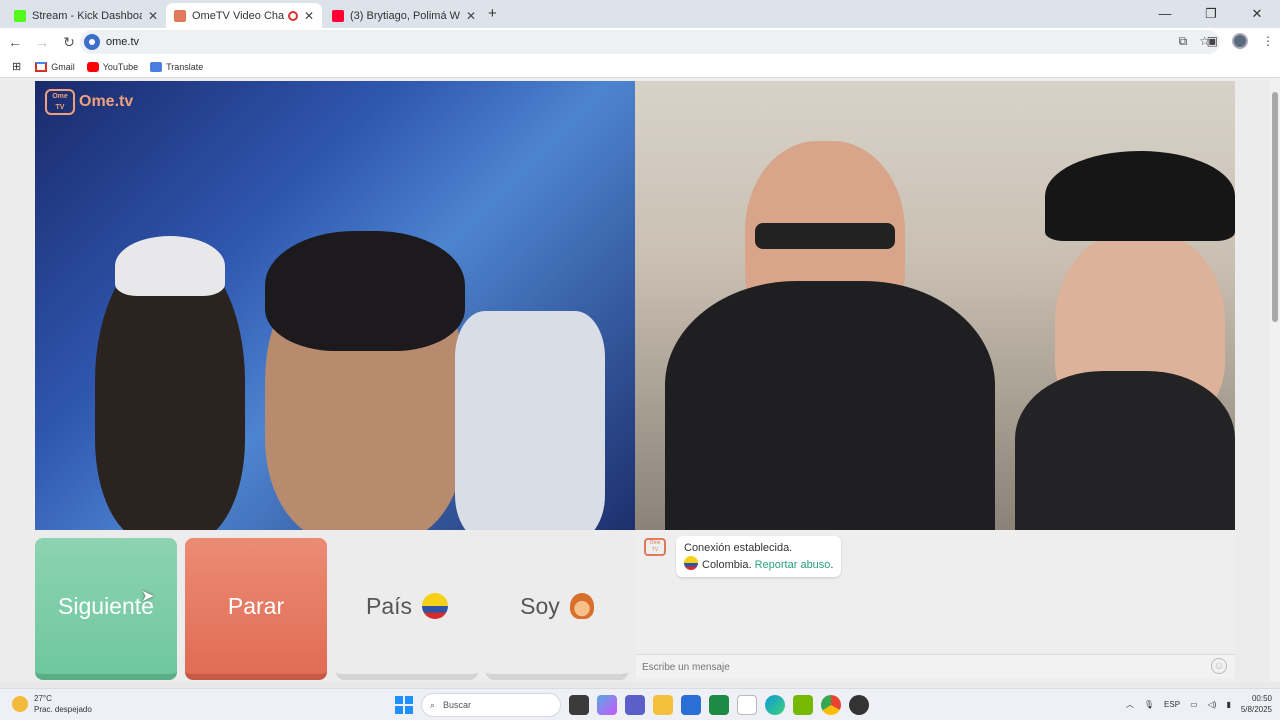 This screenshot has width=1280, height=720. Describe the element at coordinates (69, 42) in the screenshot. I see `reload-icon: ↻` at that location.